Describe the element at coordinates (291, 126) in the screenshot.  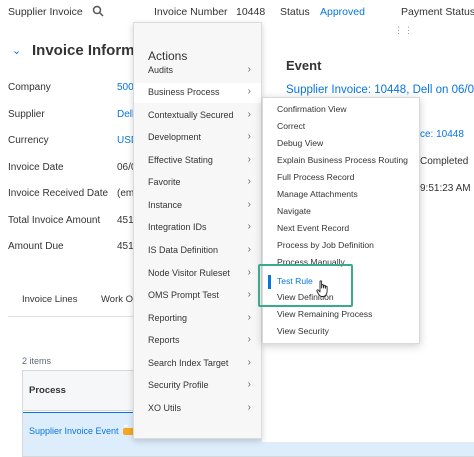
I see `submenu-item-label: Correct` at that location.